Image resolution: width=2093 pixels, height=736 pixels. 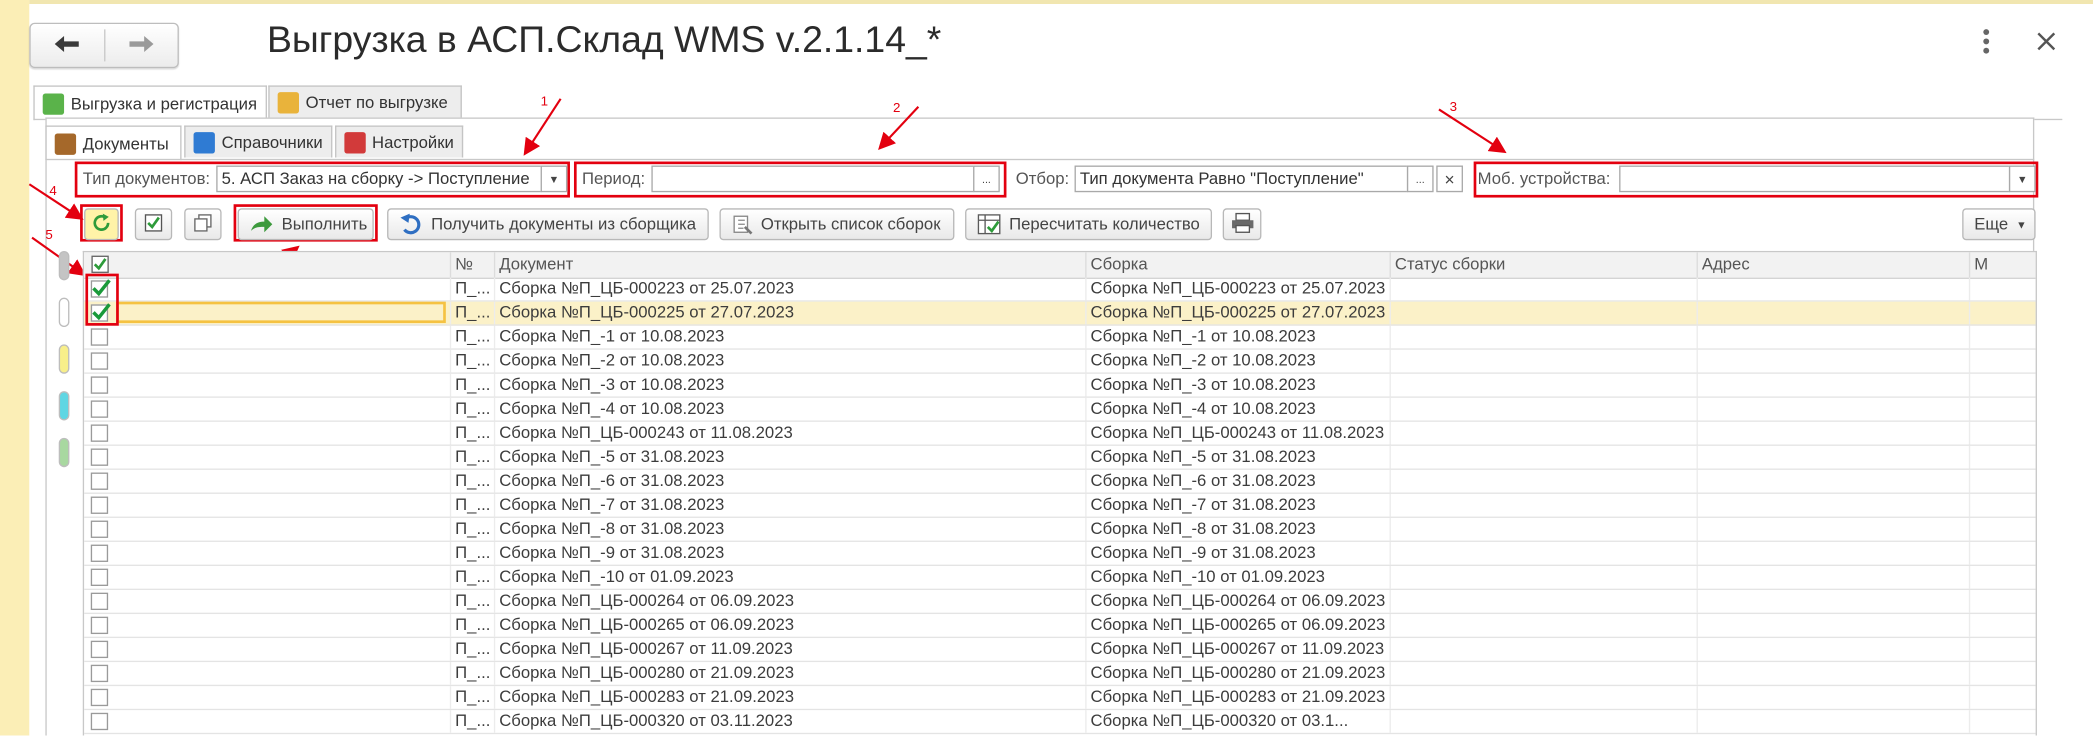 I want to click on marker-yellow, so click(x=64, y=359).